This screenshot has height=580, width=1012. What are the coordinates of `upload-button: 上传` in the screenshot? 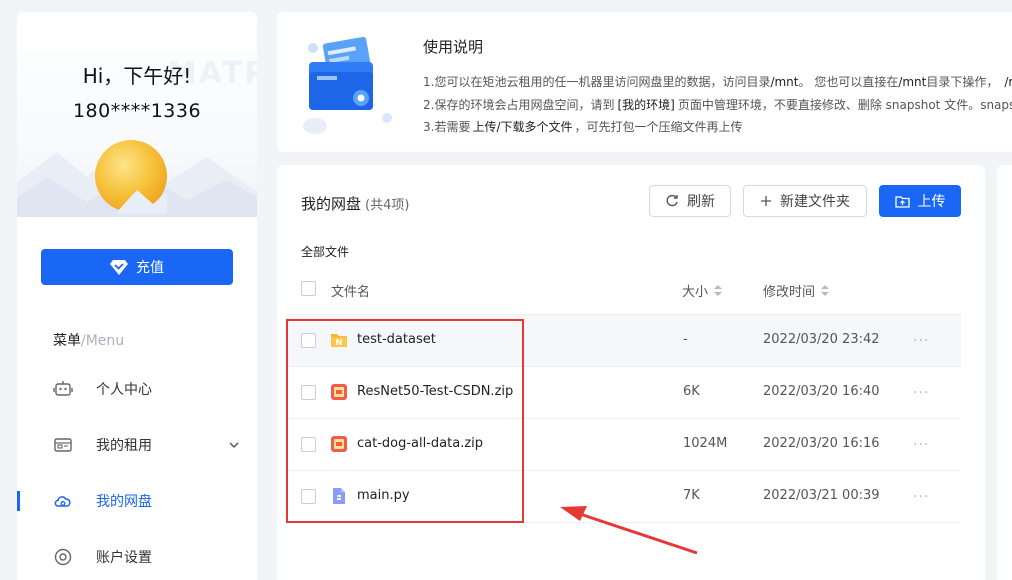 It's located at (920, 201).